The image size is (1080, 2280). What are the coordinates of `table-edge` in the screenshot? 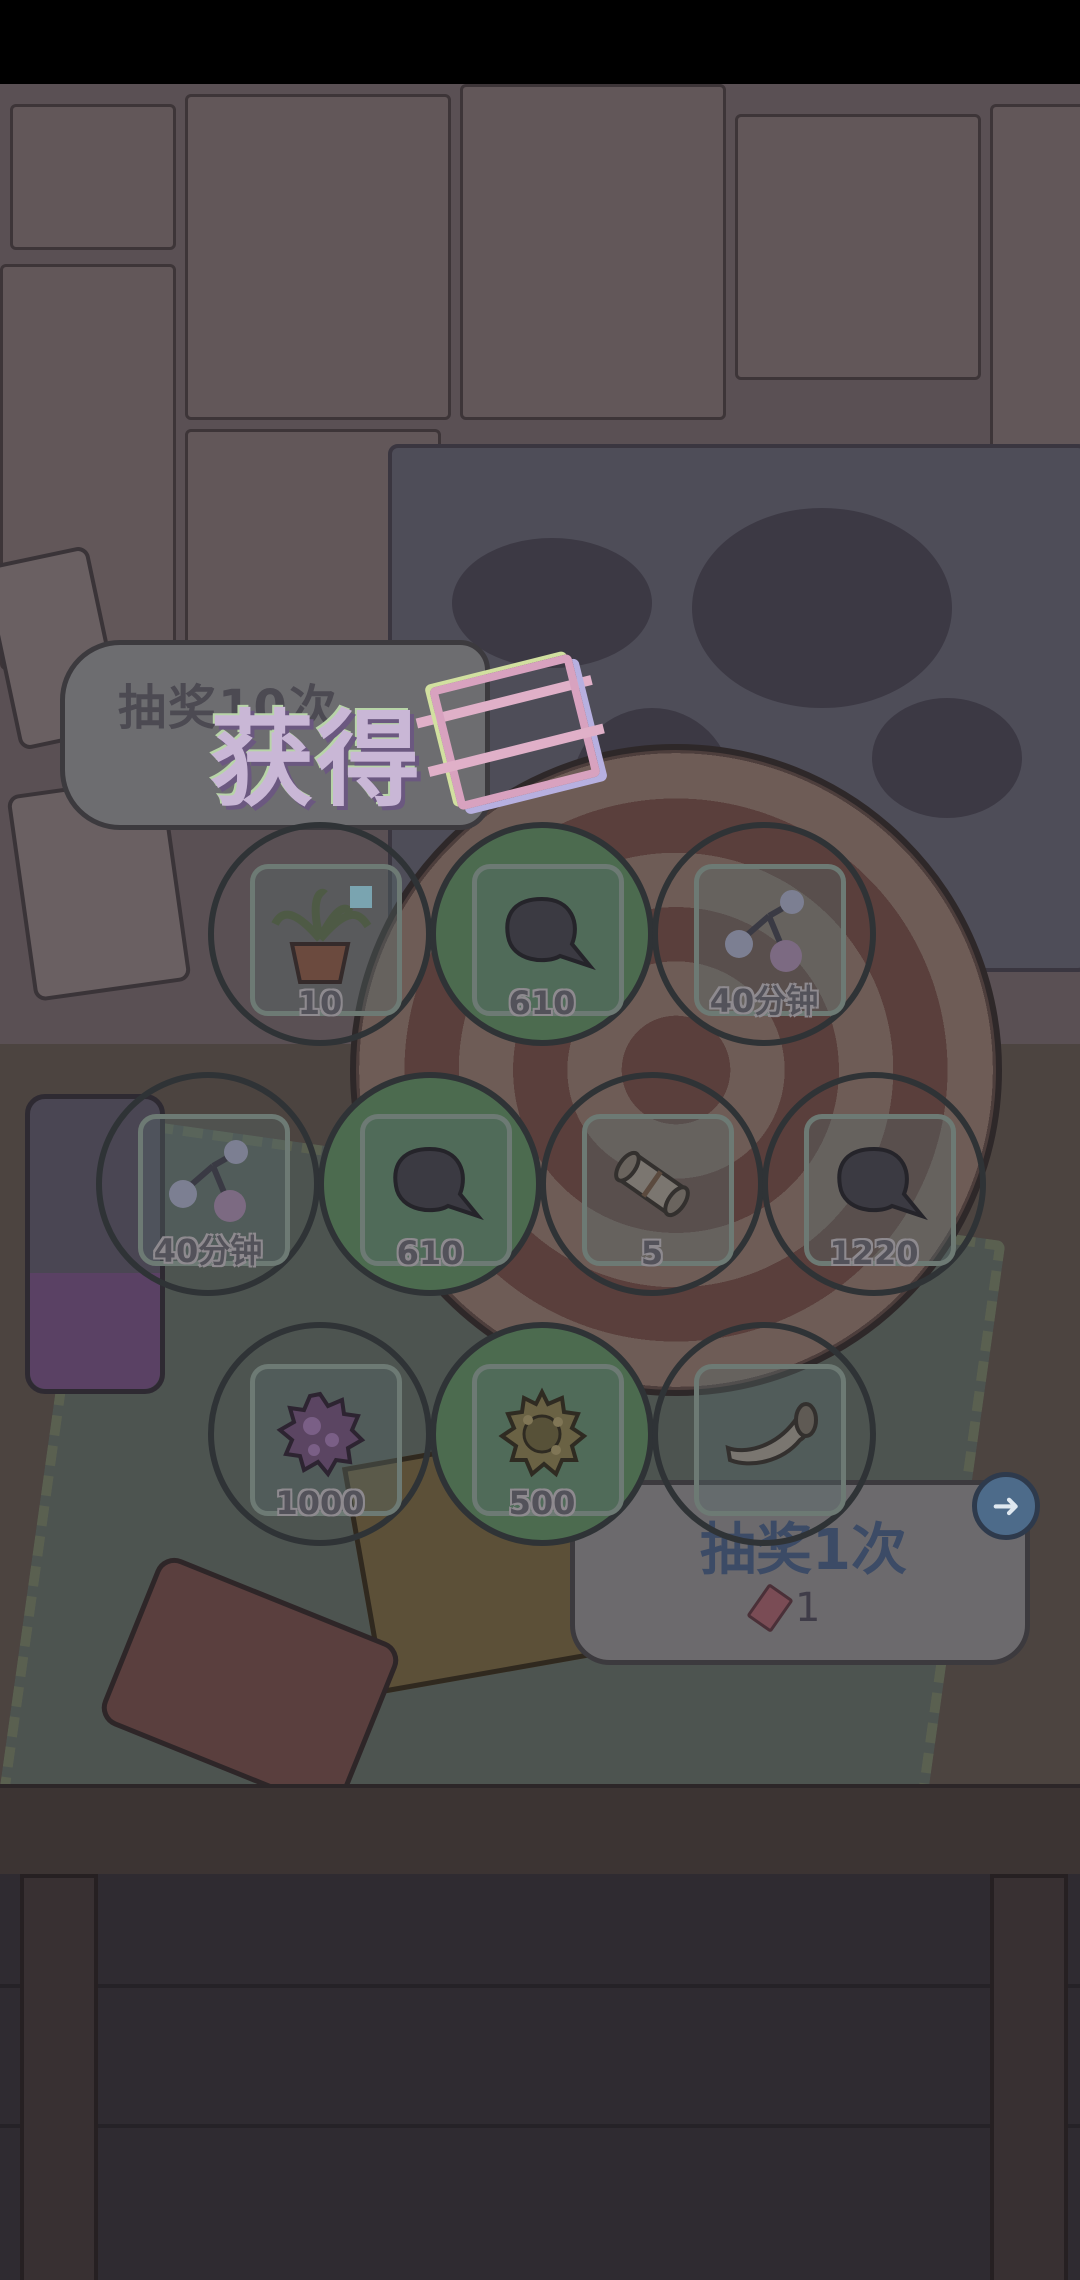 It's located at (540, 1831).